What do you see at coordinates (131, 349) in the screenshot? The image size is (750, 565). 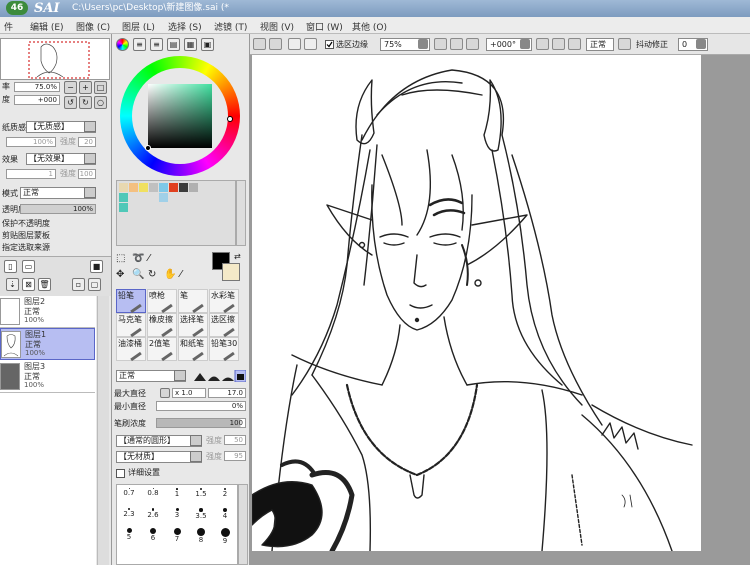 I see `tool-bucket: 油漆桶` at bounding box center [131, 349].